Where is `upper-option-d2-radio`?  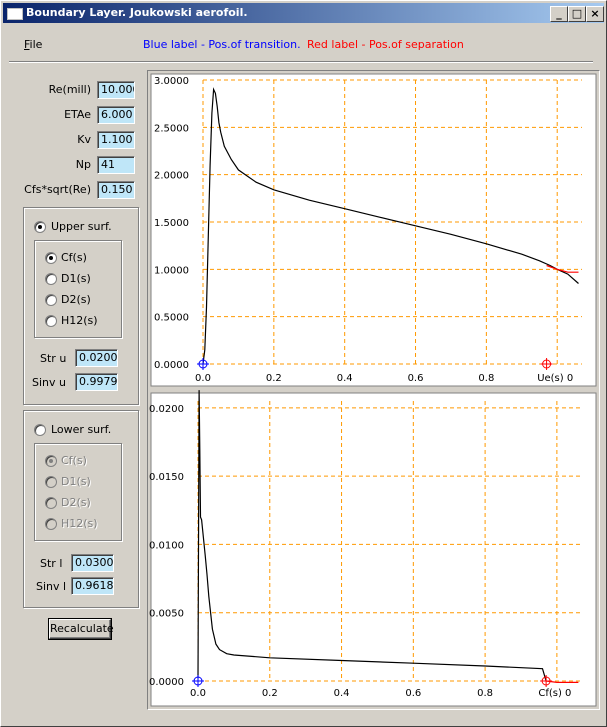 upper-option-d2-radio is located at coordinates (51, 300).